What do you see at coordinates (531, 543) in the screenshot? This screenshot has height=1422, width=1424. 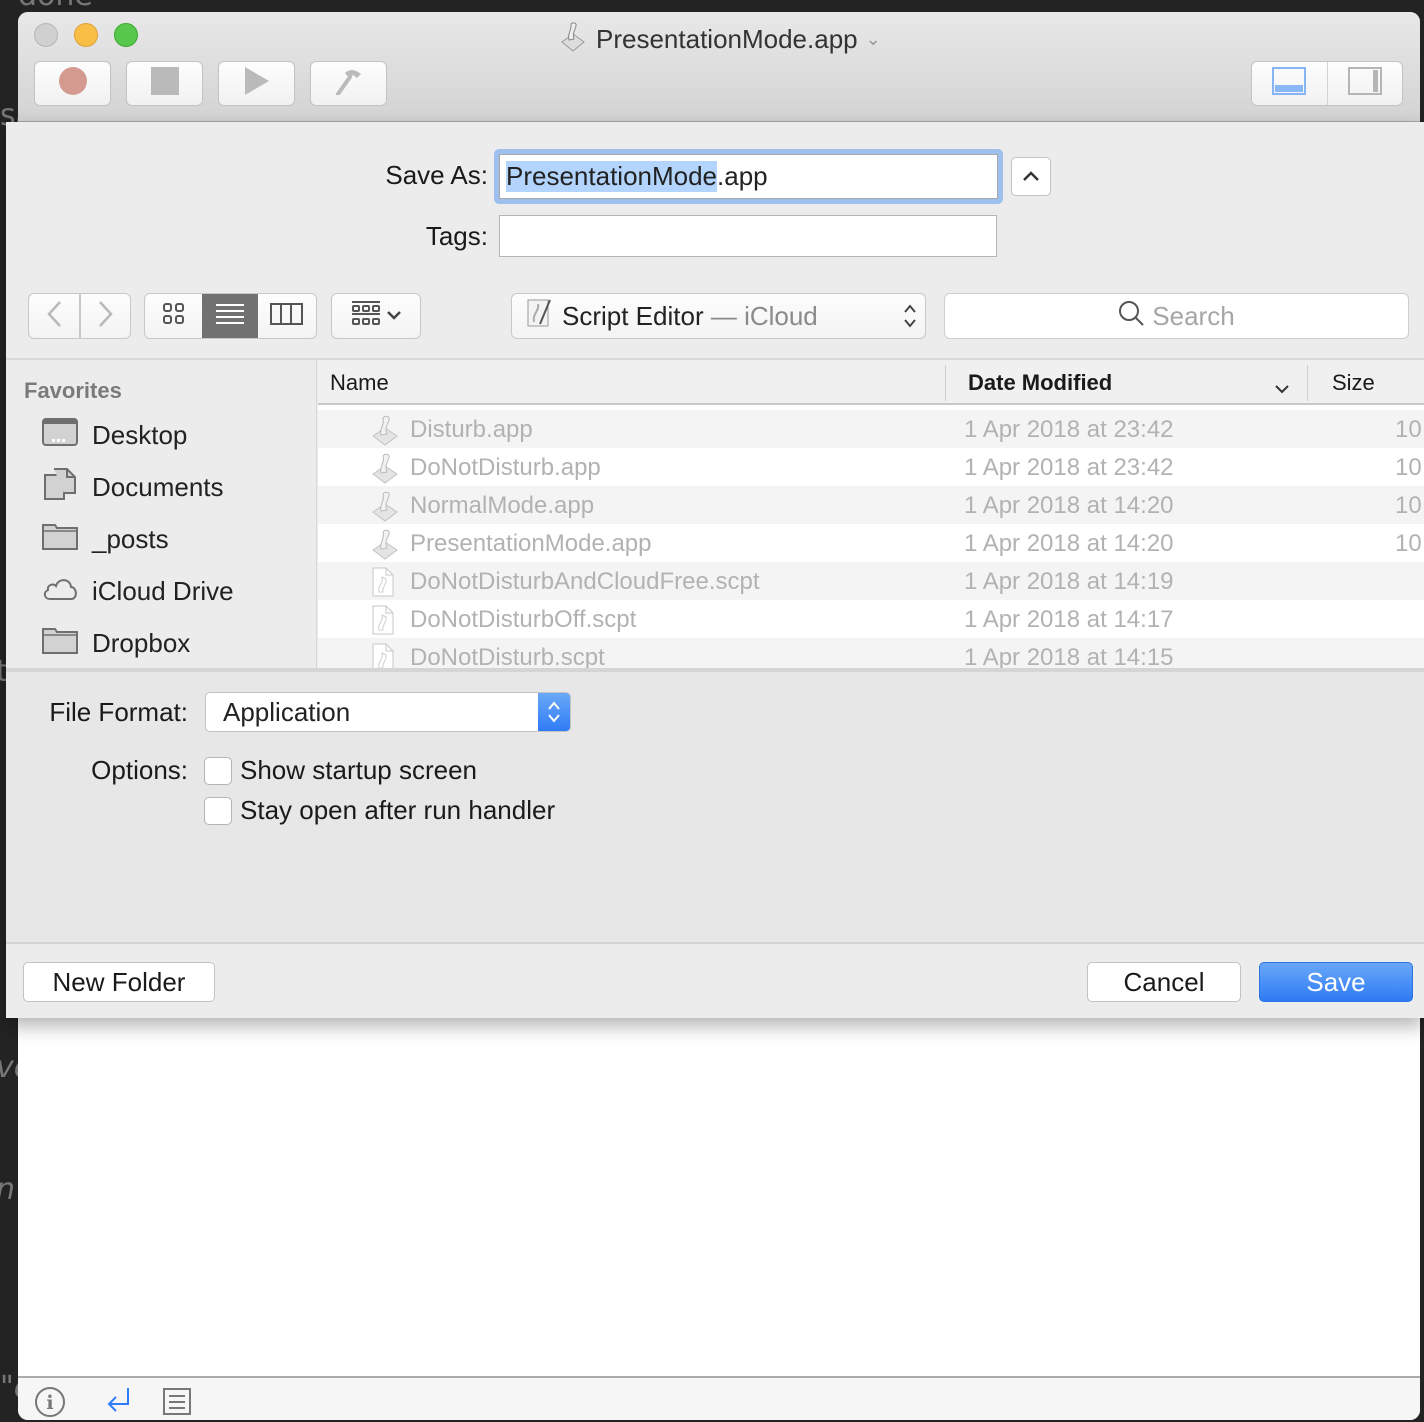 I see `file-name: PresentationMode.app` at bounding box center [531, 543].